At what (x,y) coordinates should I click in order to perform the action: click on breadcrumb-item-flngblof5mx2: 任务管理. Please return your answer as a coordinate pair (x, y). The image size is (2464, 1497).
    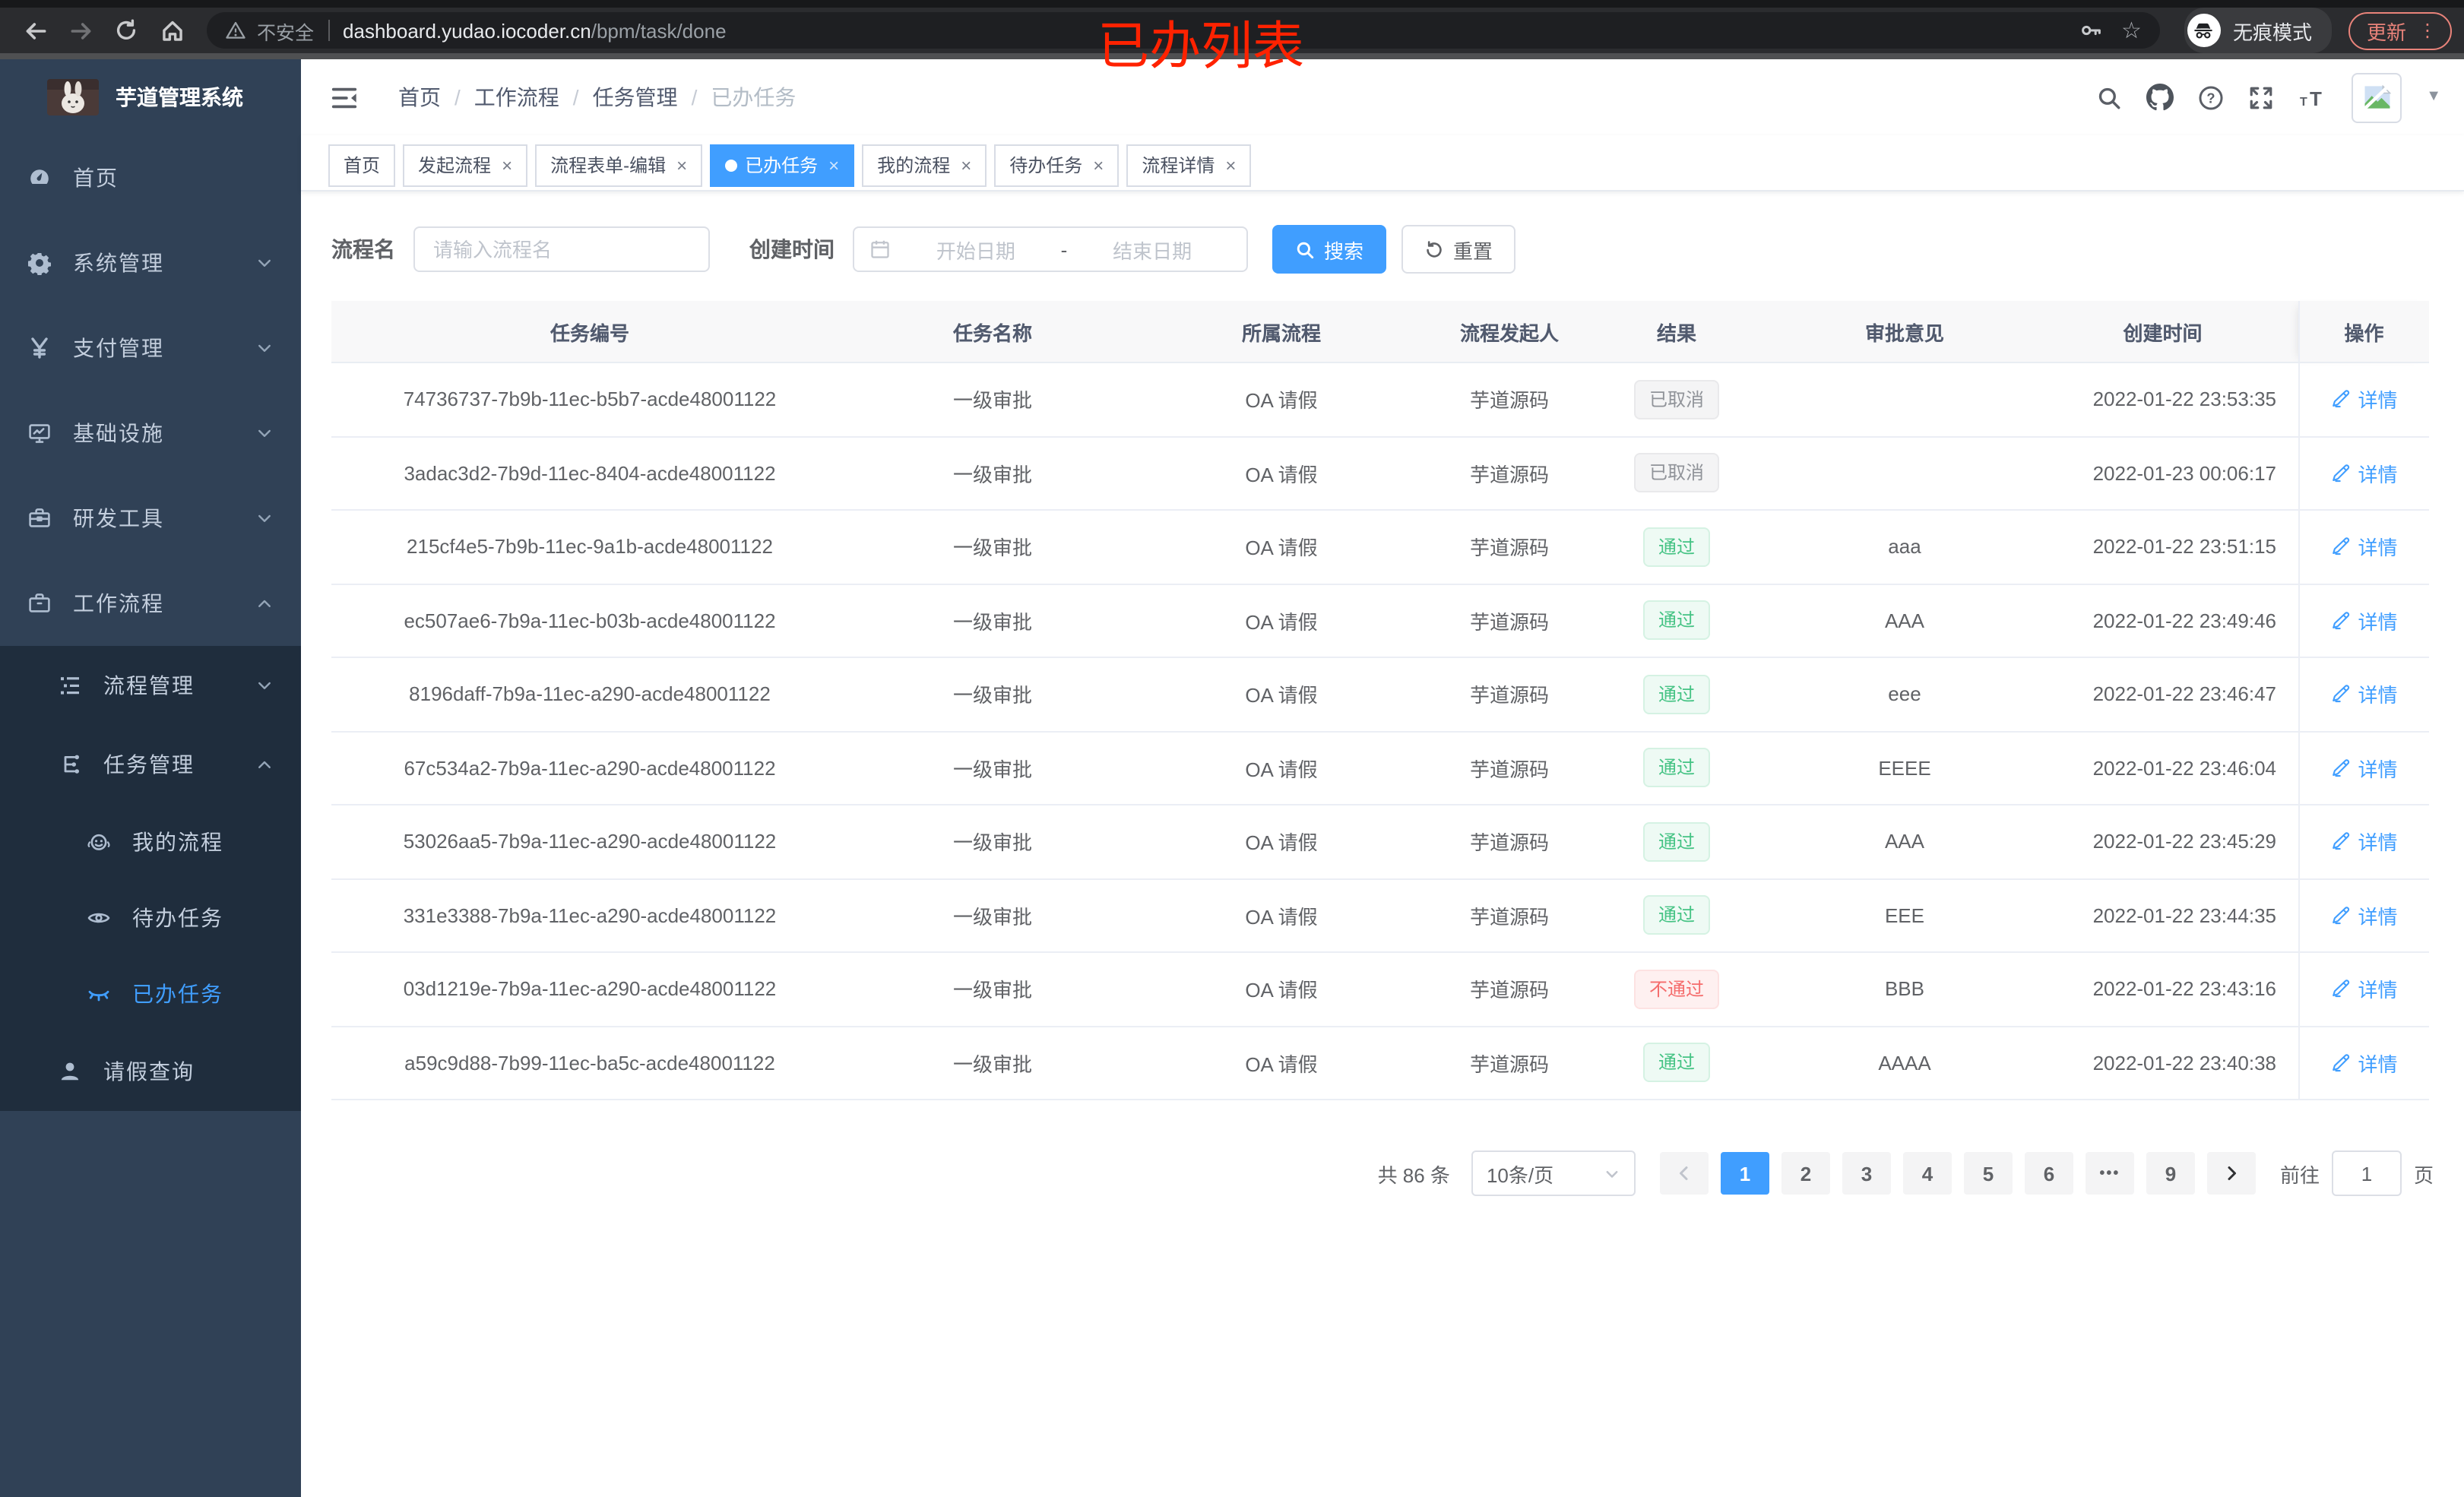
    Looking at the image, I should click on (635, 97).